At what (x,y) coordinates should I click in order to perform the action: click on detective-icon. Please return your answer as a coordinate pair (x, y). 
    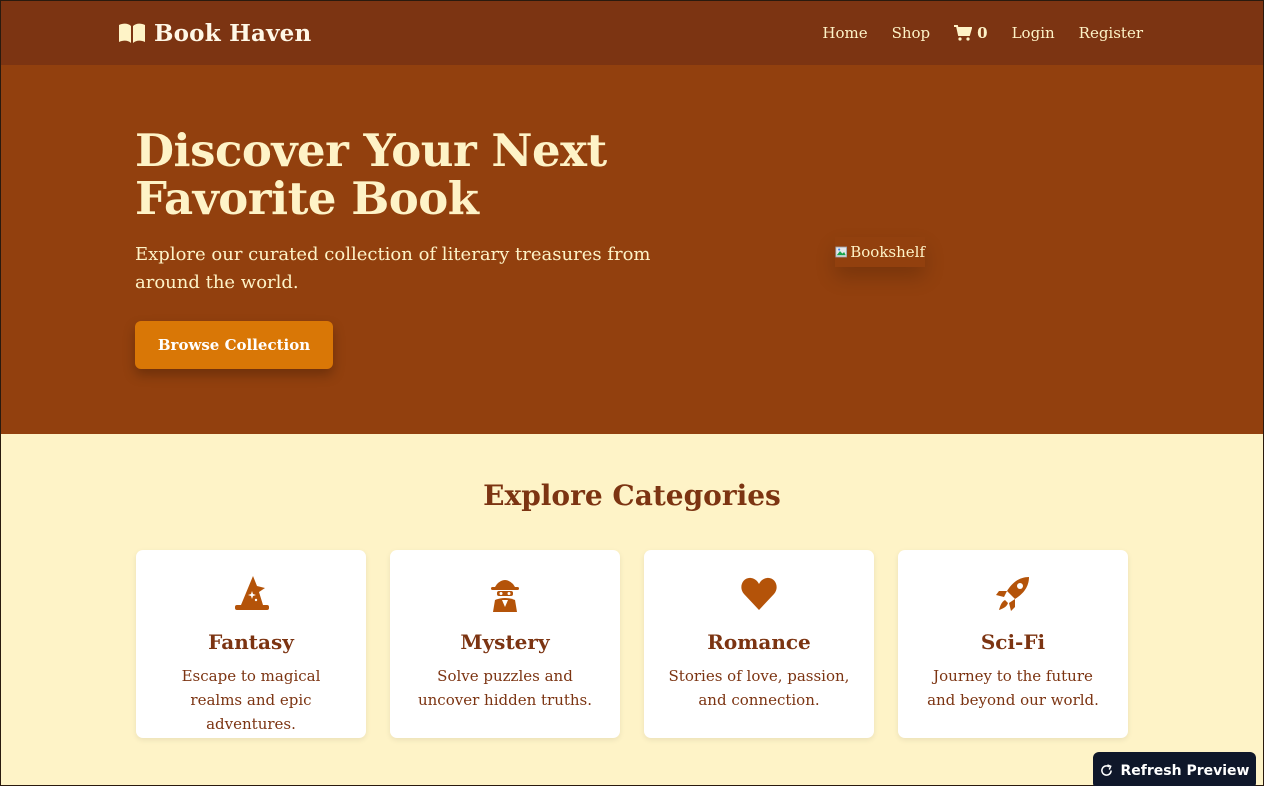
    Looking at the image, I should click on (505, 596).